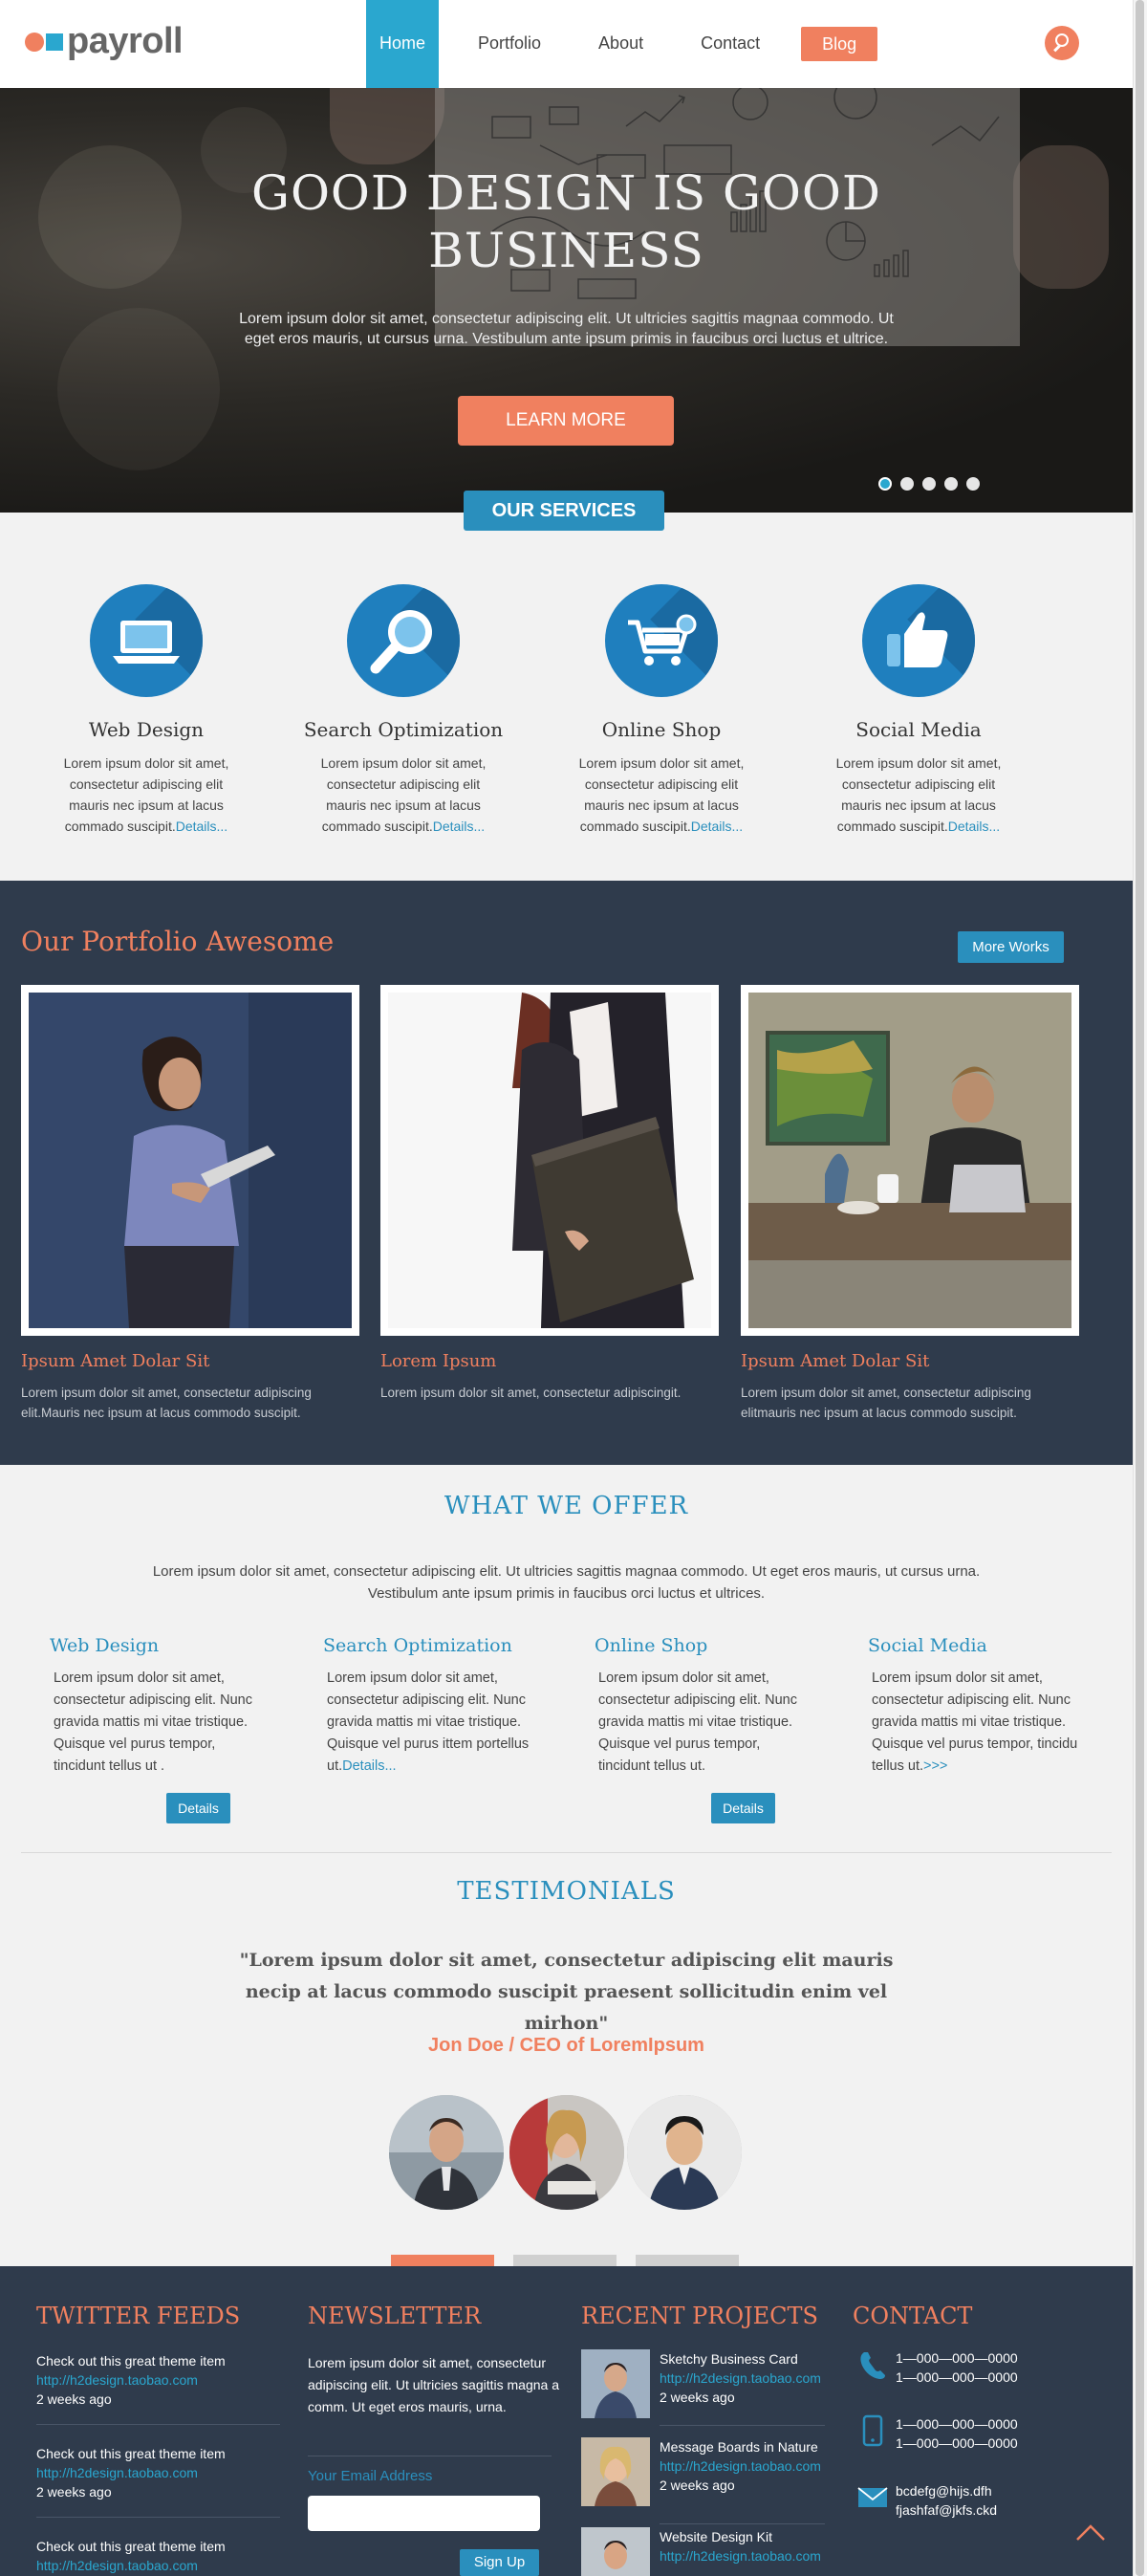  Describe the element at coordinates (946, 2490) in the screenshot. I see `contact-email-1: bcdefg@hijs.dfh` at that location.